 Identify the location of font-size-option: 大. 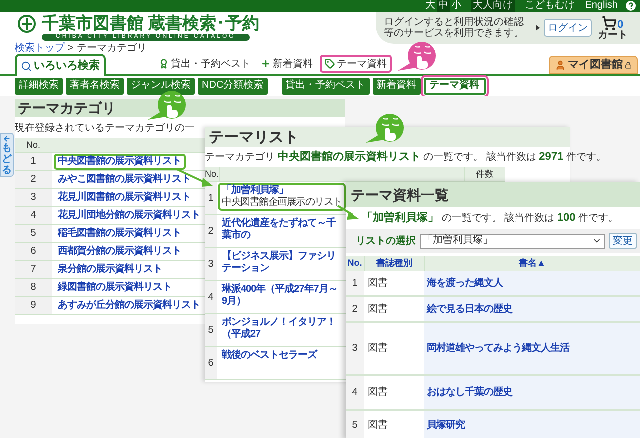
(431, 6).